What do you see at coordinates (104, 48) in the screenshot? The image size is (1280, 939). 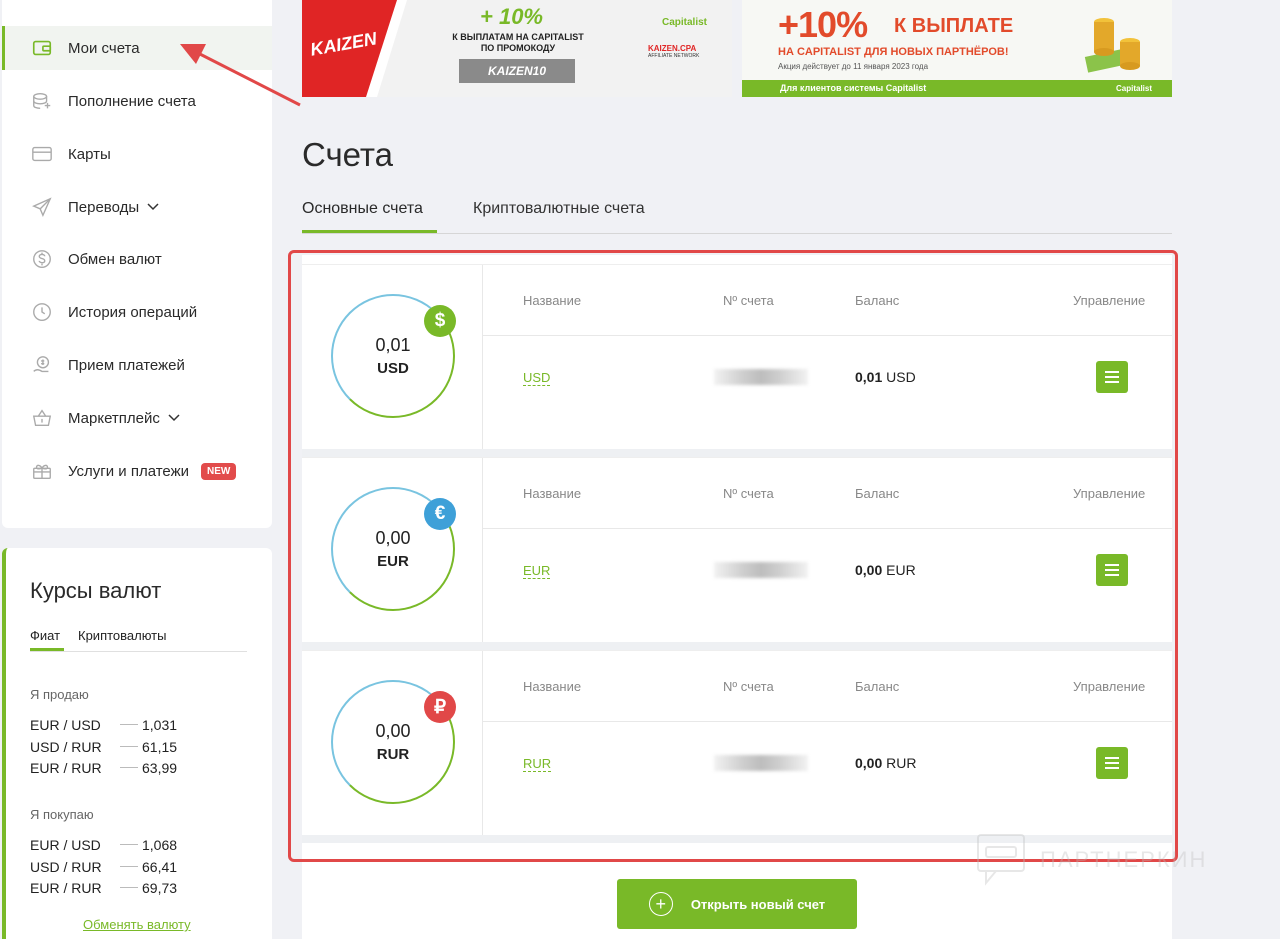 I see `sidebar-item-label: Мои счета` at bounding box center [104, 48].